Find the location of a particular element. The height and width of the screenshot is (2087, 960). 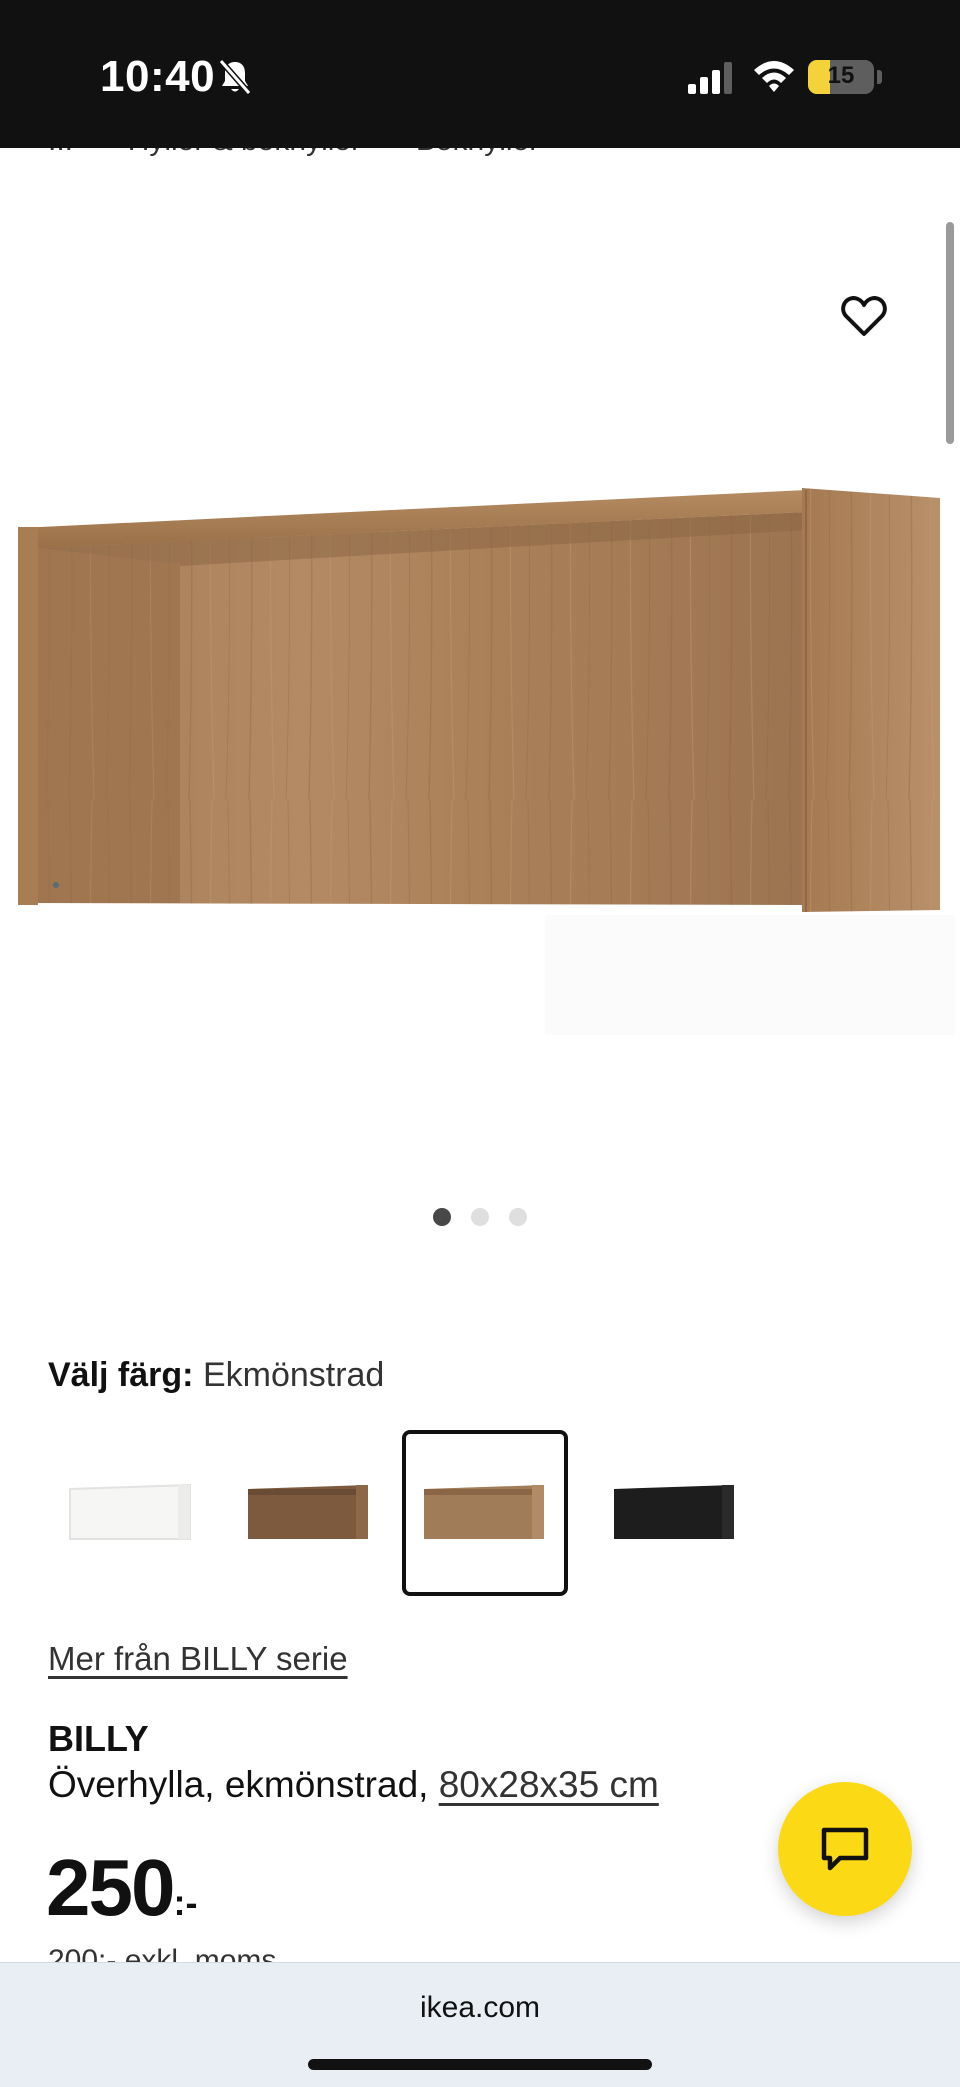

heart-icon is located at coordinates (864, 316).